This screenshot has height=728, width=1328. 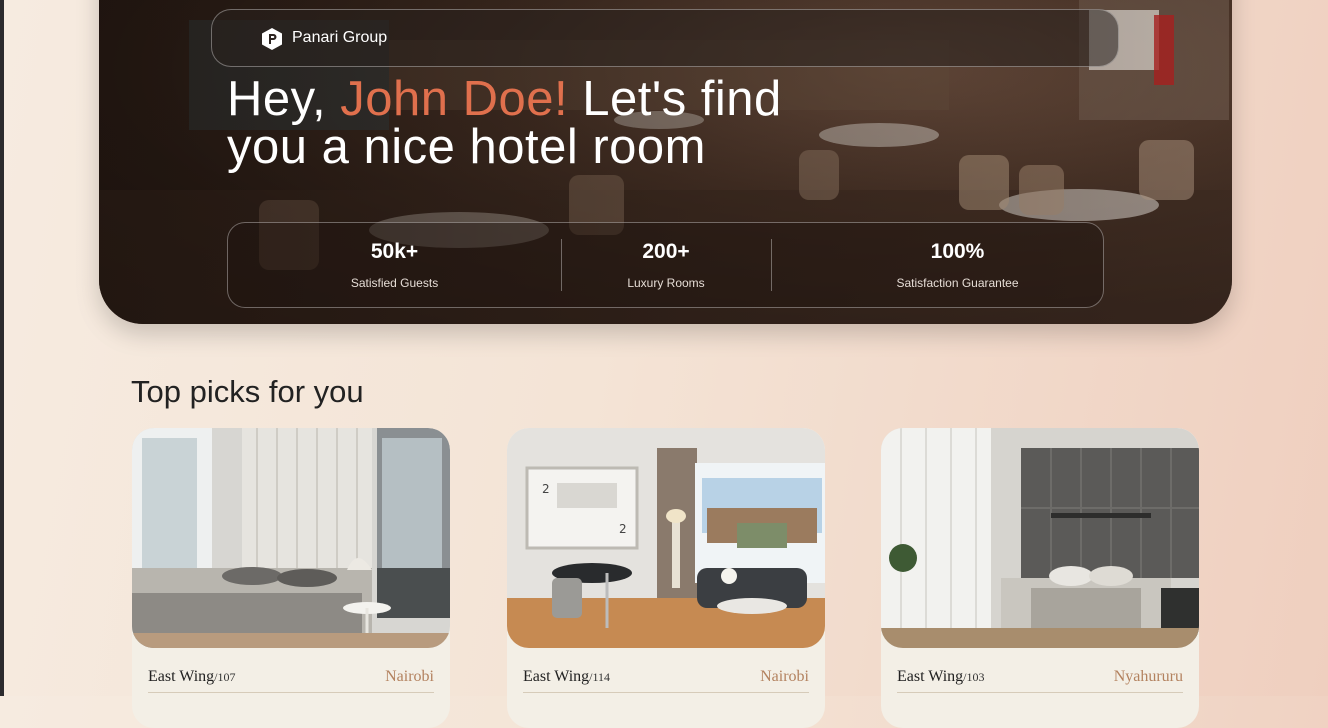 I want to click on room-card: East Wing/103 Nyahururu, so click(x=1040, y=578).